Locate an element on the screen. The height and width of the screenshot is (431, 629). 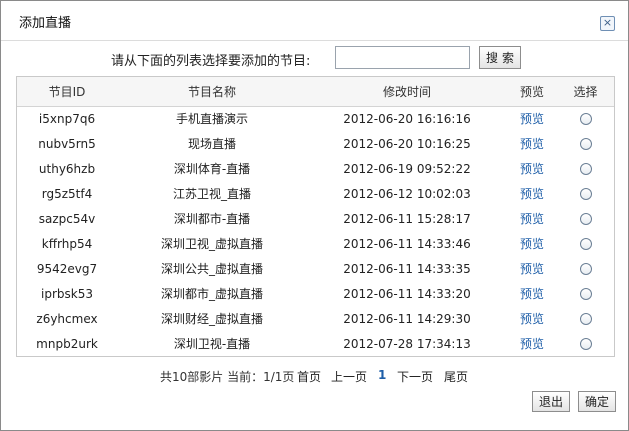
modified-time: 2012-06-11 15:28:17 is located at coordinates (407, 218).